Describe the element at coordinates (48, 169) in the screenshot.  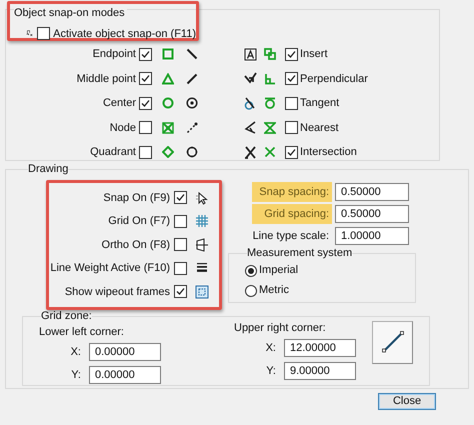
I see `group-title: Drawing` at that location.